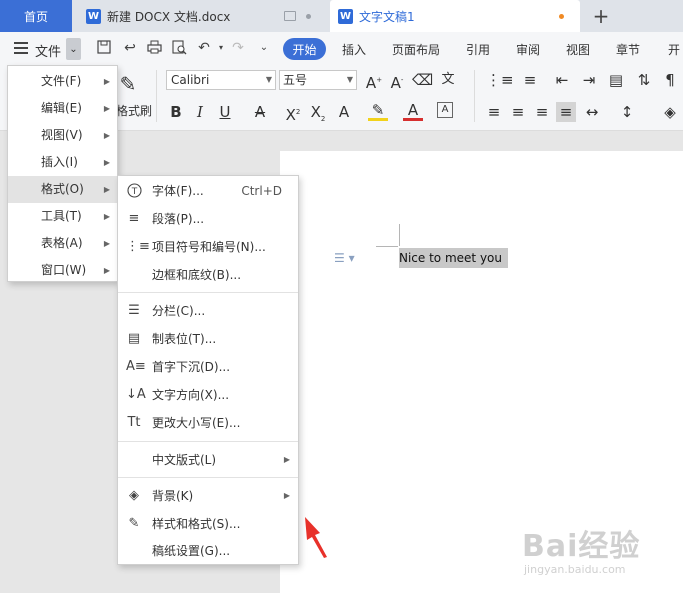 This screenshot has width=683, height=593. What do you see at coordinates (225, 112) in the screenshot?
I see `underline-icon: U` at bounding box center [225, 112].